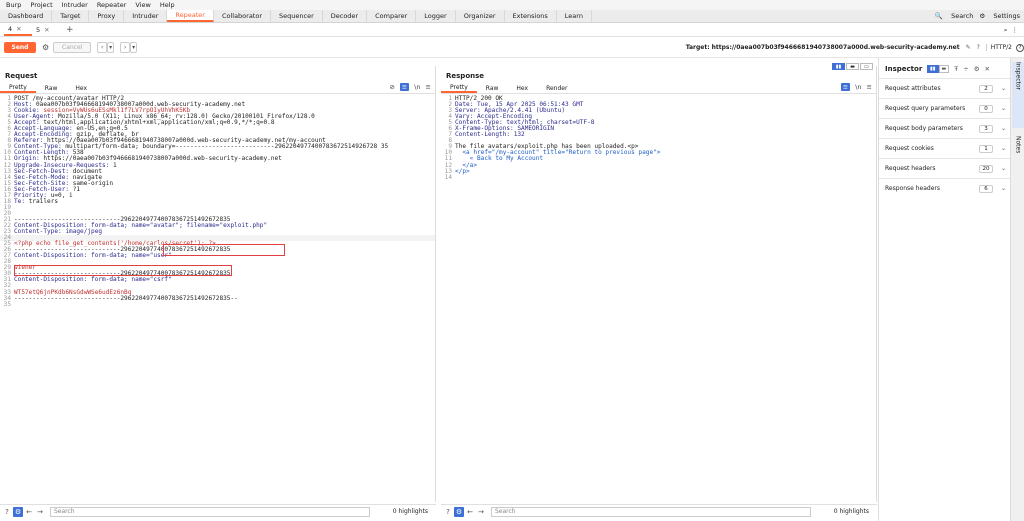 The width and height of the screenshot is (1024, 521). Describe the element at coordinates (41, 5) in the screenshot. I see `menu-item-project: Project` at that location.